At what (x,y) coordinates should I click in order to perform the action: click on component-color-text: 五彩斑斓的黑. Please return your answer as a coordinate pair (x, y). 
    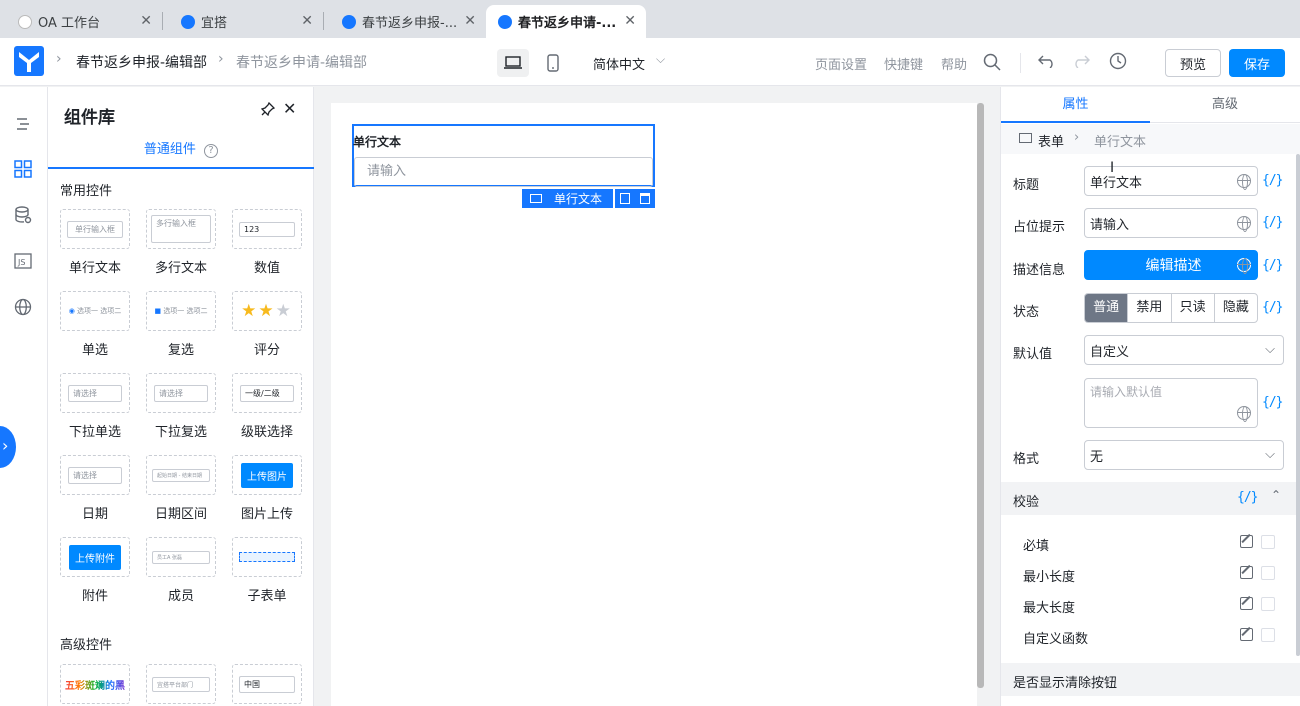
    Looking at the image, I should click on (95, 684).